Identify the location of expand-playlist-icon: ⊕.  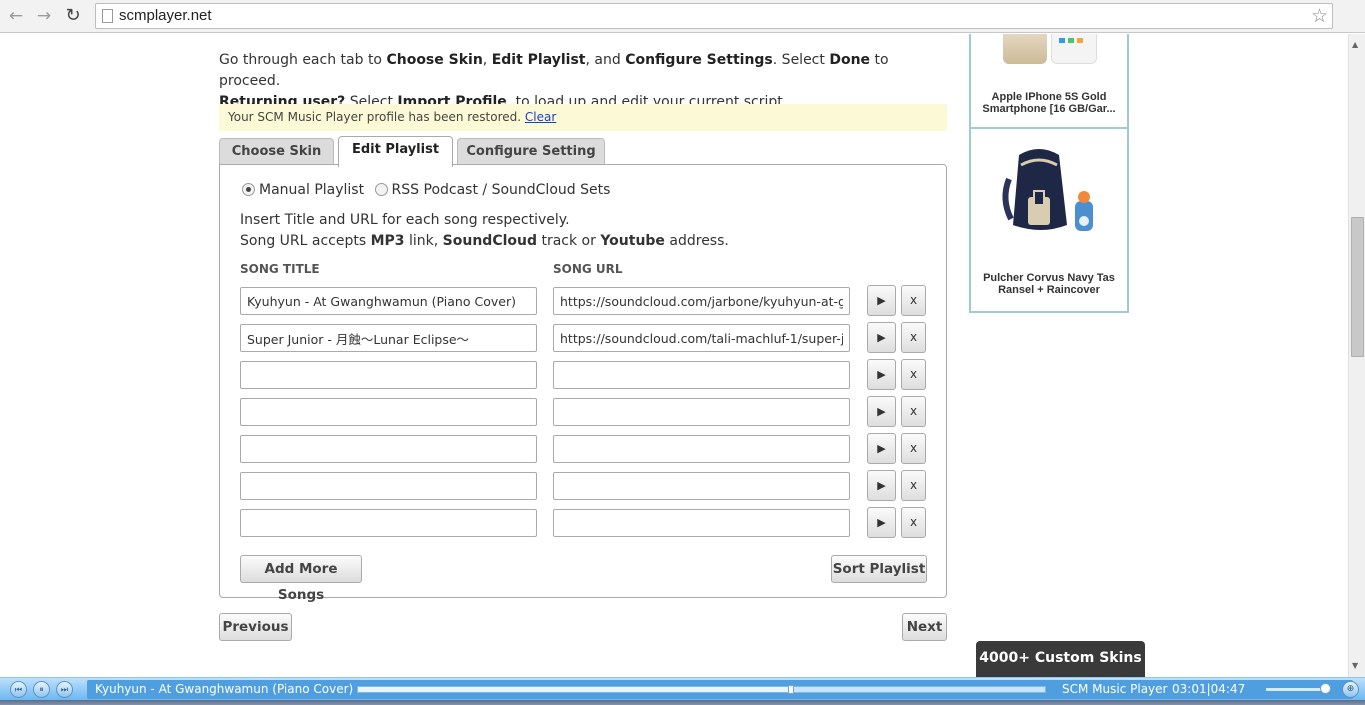
(1350, 689).